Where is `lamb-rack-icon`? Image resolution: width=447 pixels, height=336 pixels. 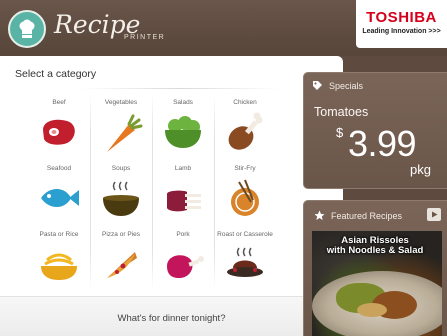 lamb-rack-icon is located at coordinates (184, 201).